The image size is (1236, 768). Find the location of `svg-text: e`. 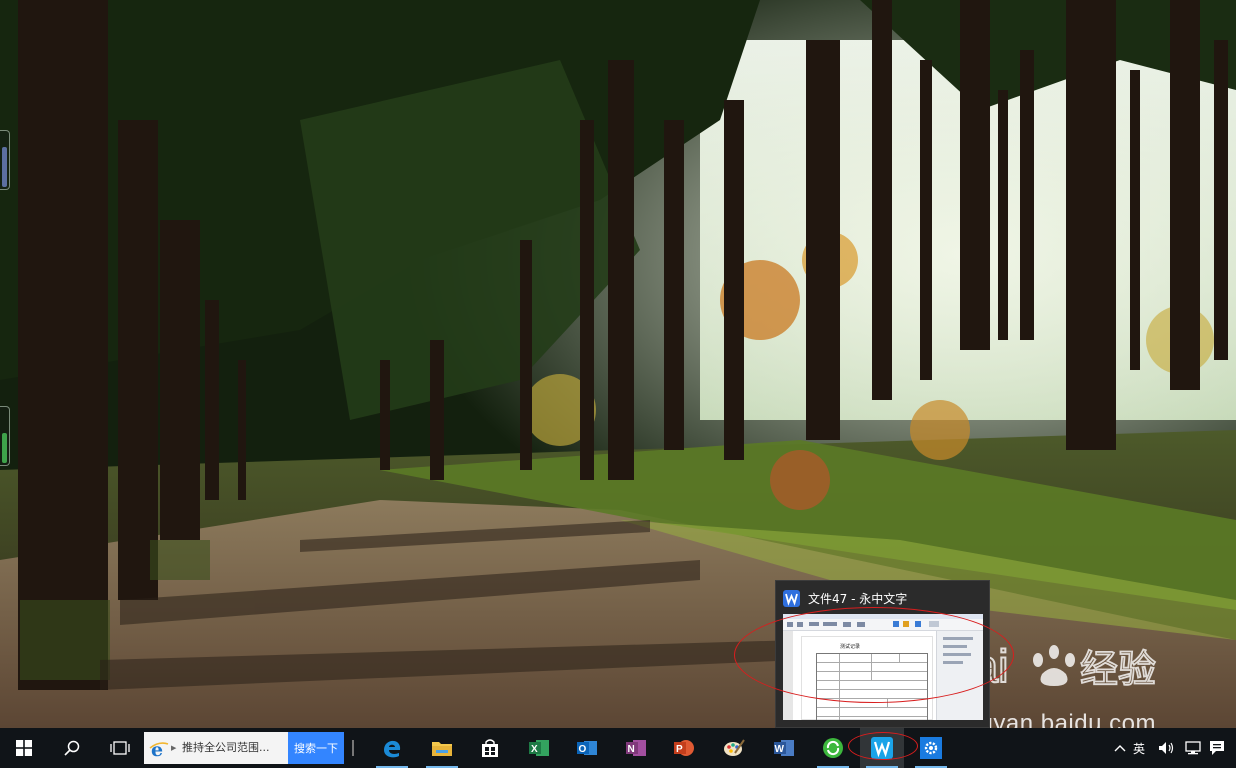

svg-text: e is located at coordinates (157, 749).